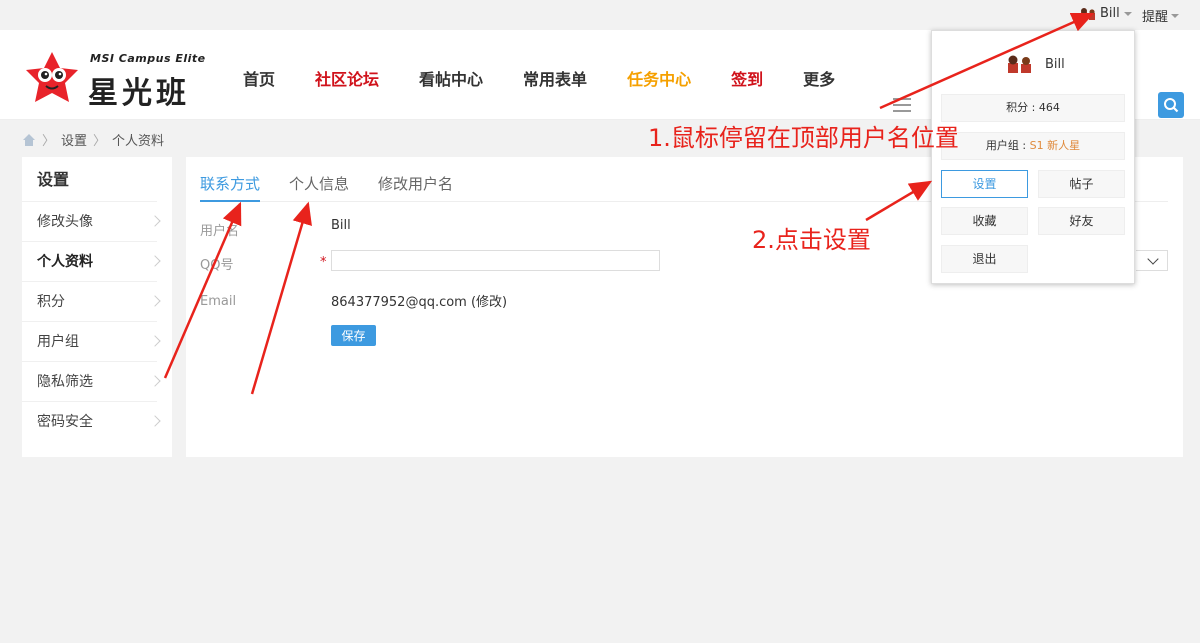  I want to click on nav-item-home: 首页, so click(259, 78).